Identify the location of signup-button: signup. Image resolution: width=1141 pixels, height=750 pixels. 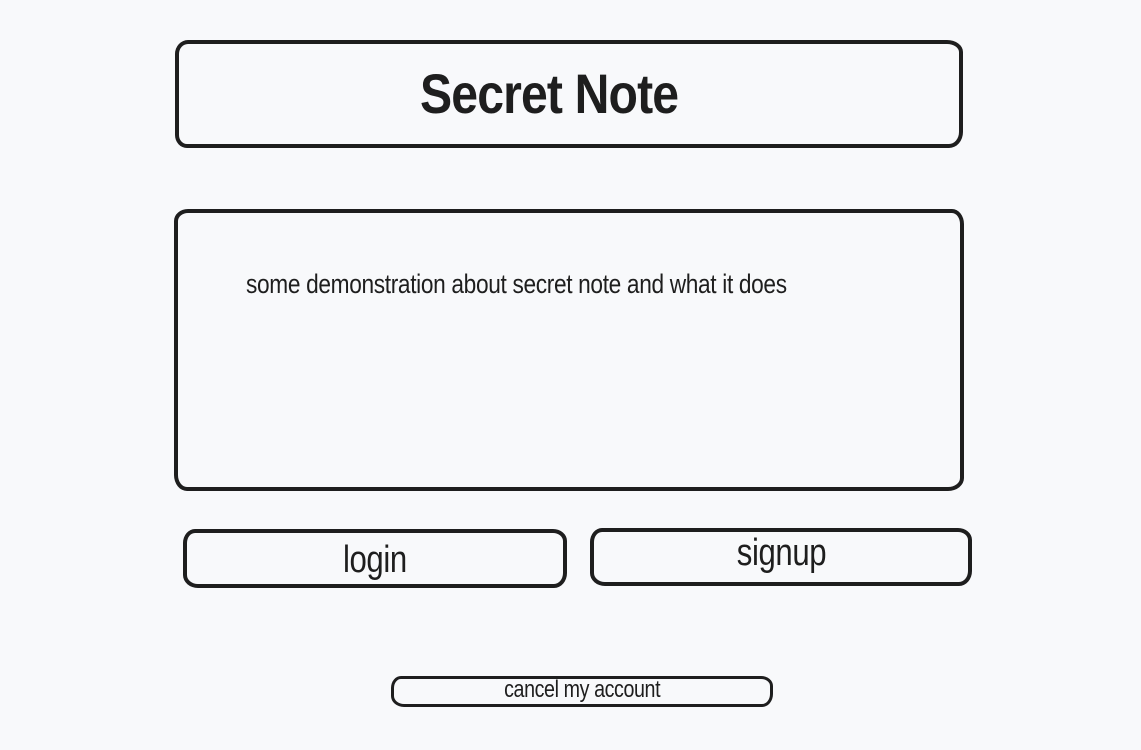
(781, 557).